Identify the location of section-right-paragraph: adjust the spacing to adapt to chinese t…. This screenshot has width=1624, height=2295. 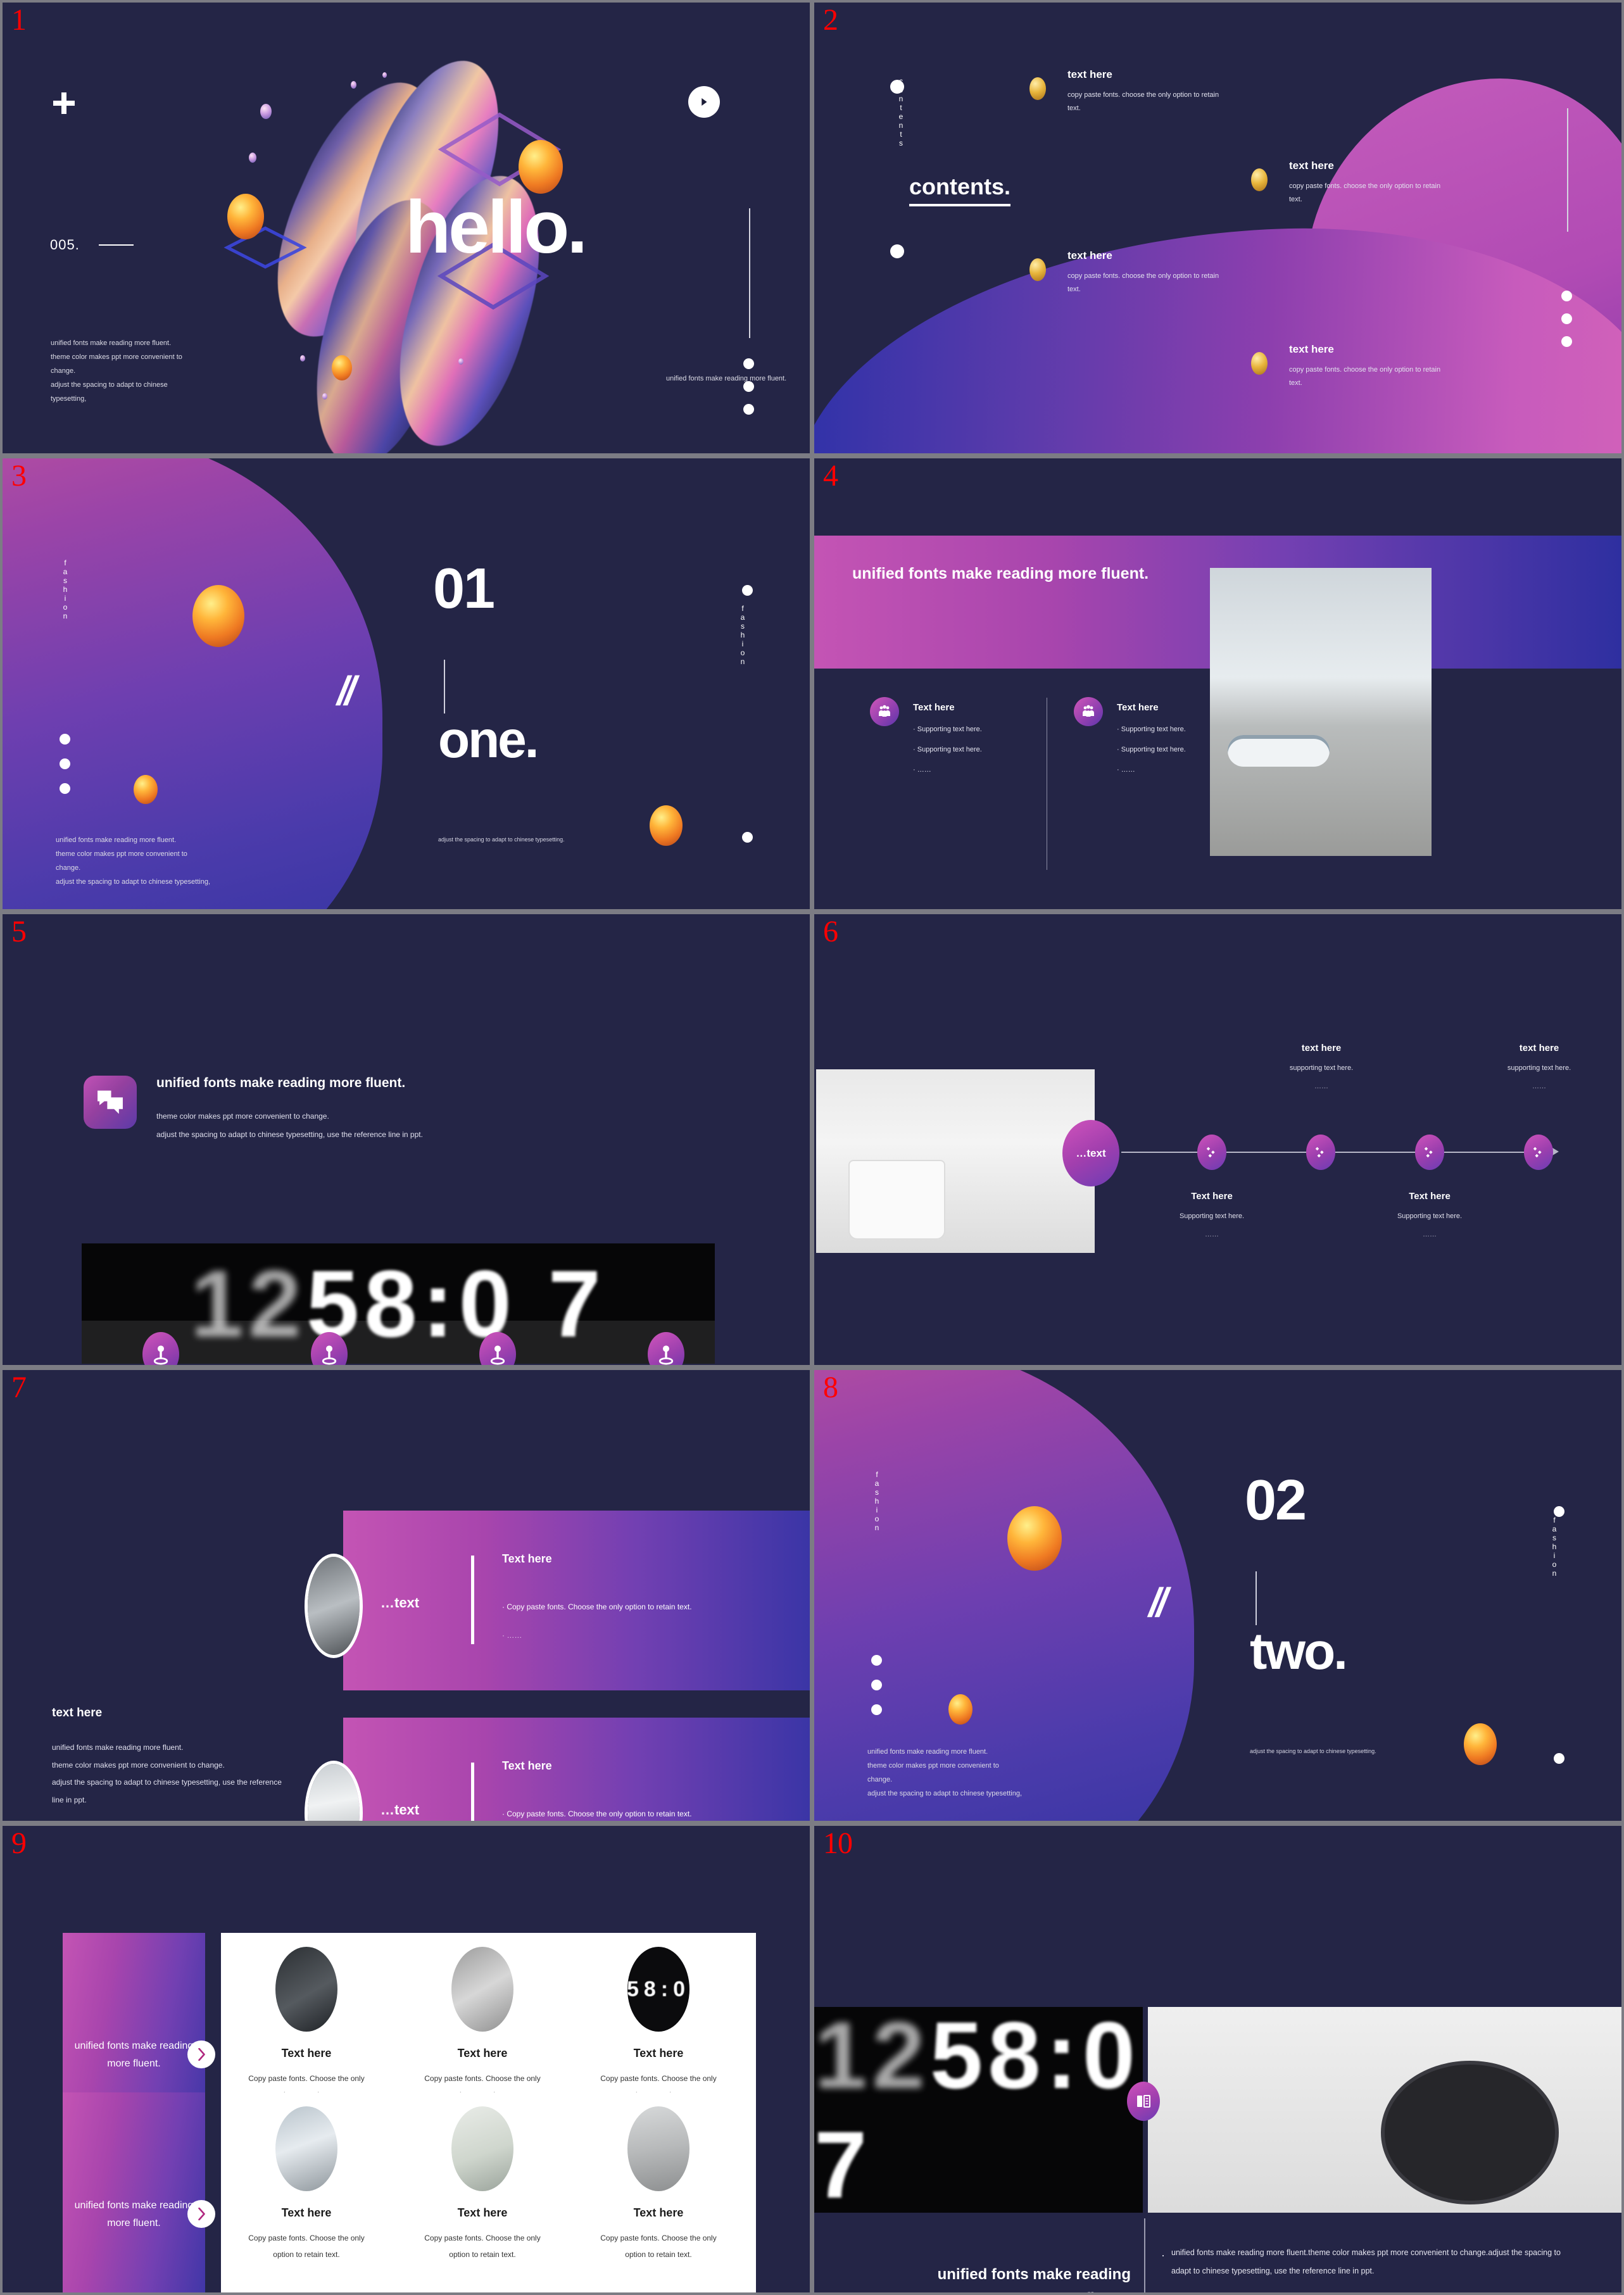
(501, 839).